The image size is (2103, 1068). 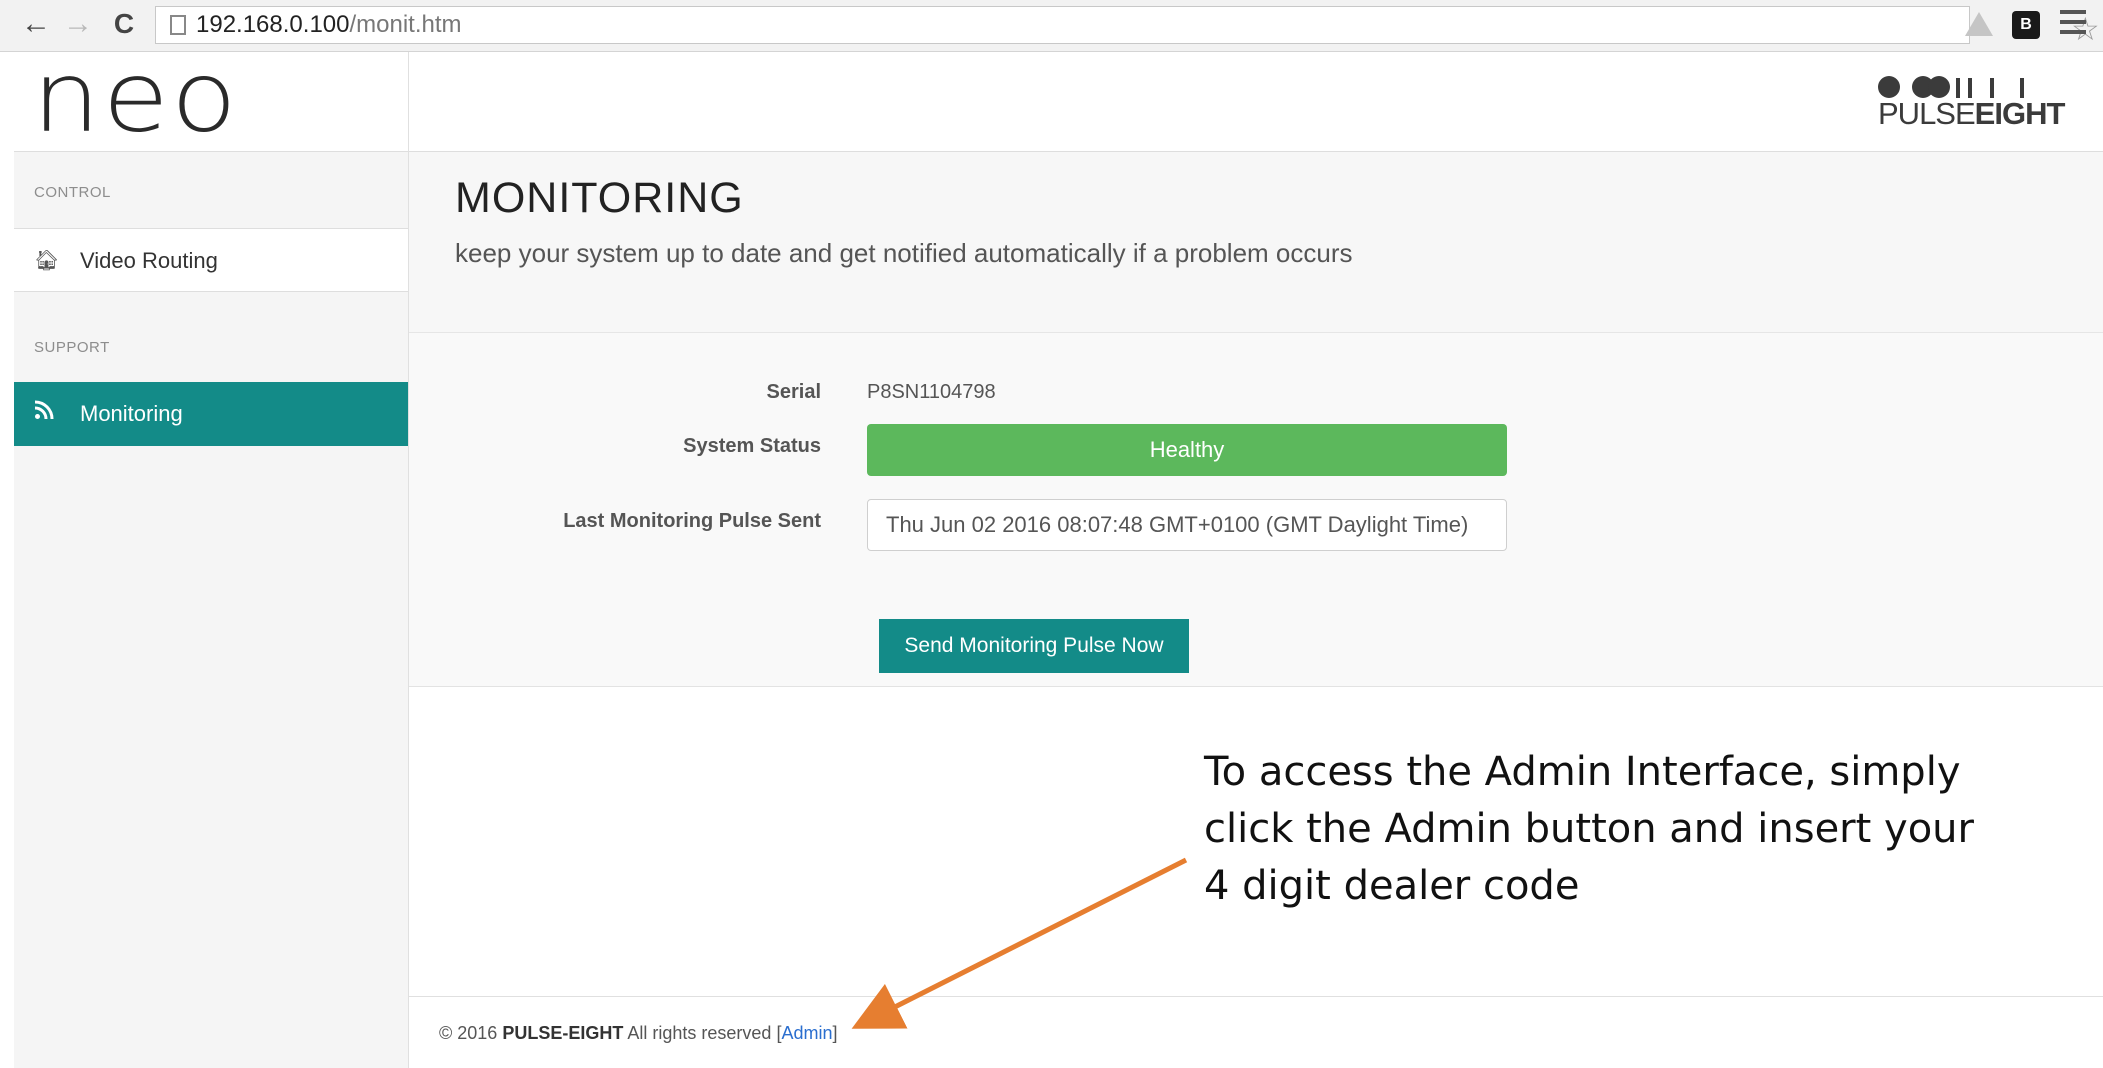 I want to click on sidebar-item-label: Video Routing, so click(x=149, y=260).